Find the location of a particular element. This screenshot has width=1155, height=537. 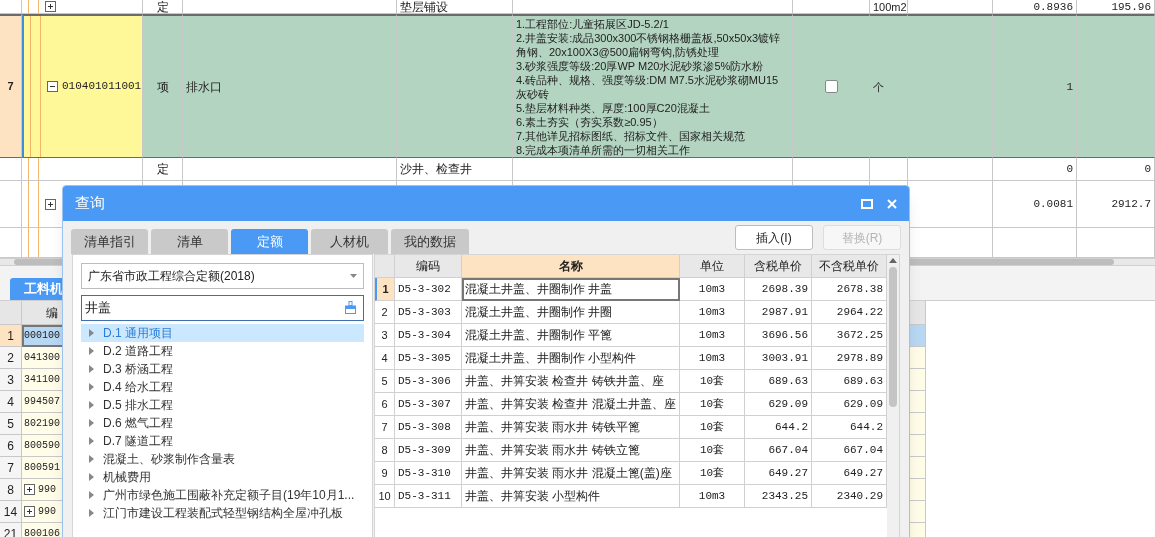

collapse-icon is located at coordinates (52, 86).